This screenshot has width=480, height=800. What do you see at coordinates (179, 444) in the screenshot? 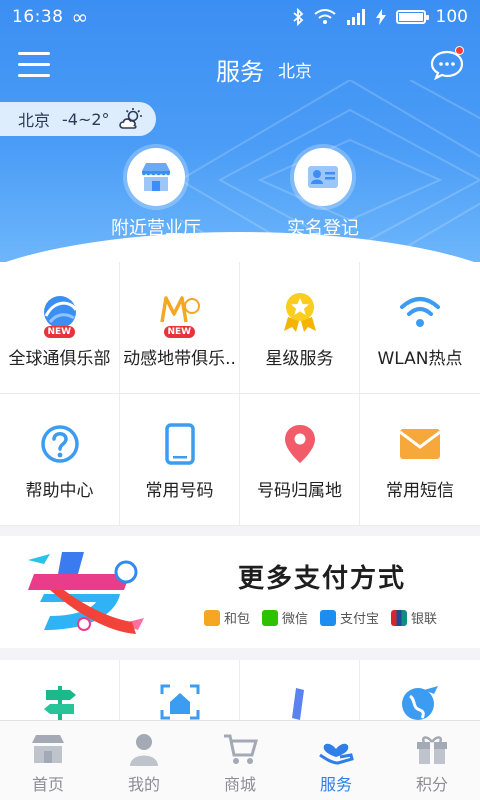
I see `phone-icon` at bounding box center [179, 444].